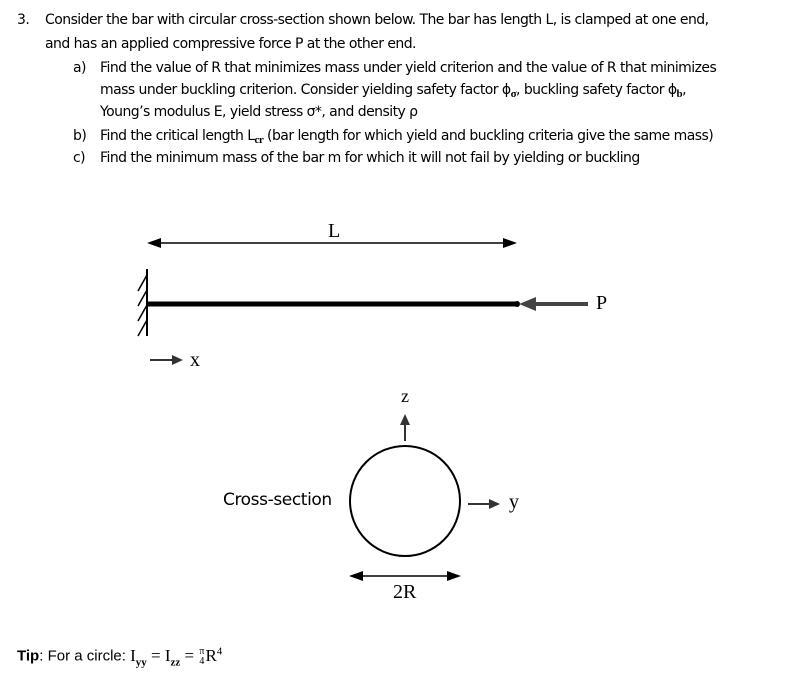 This screenshot has height=683, width=807. What do you see at coordinates (154, 243) in the screenshot?
I see `length-arrow-left-head` at bounding box center [154, 243].